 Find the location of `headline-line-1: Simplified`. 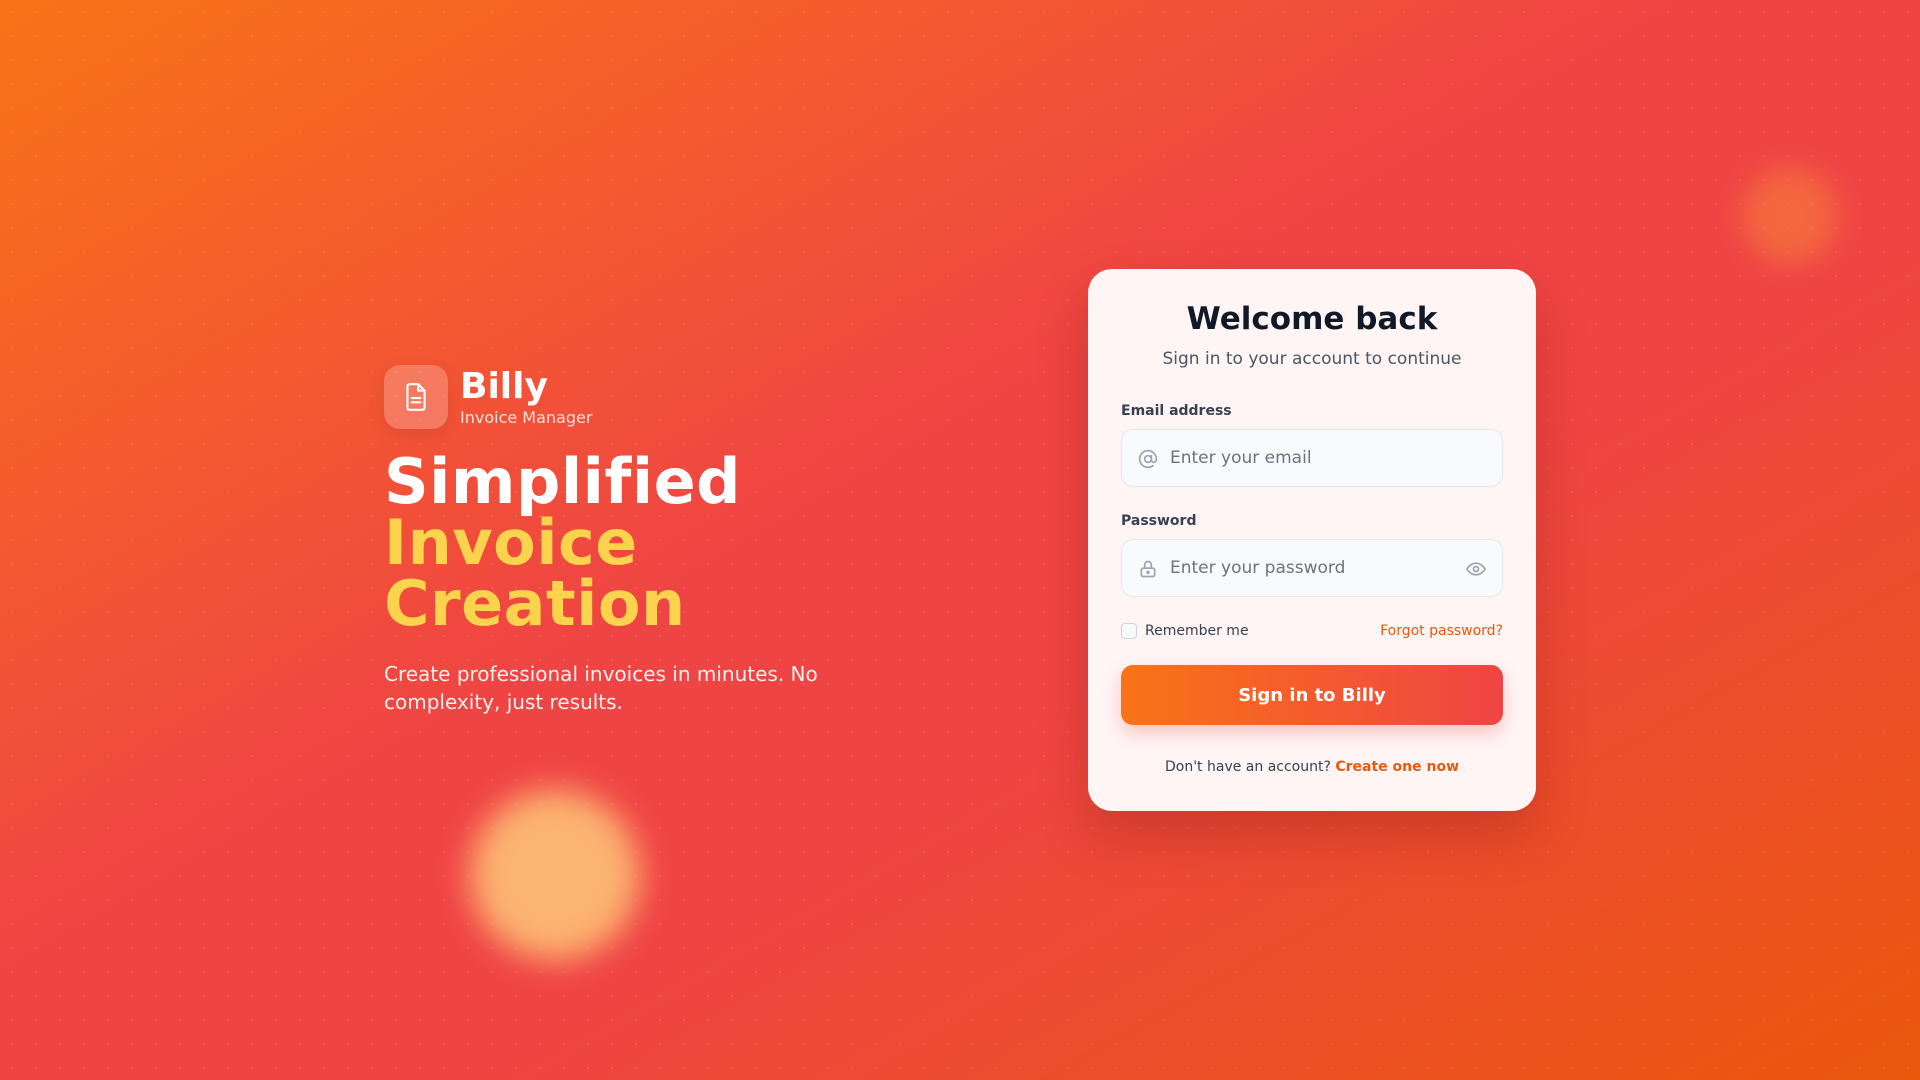

headline-line-1: Simplified is located at coordinates (563, 481).